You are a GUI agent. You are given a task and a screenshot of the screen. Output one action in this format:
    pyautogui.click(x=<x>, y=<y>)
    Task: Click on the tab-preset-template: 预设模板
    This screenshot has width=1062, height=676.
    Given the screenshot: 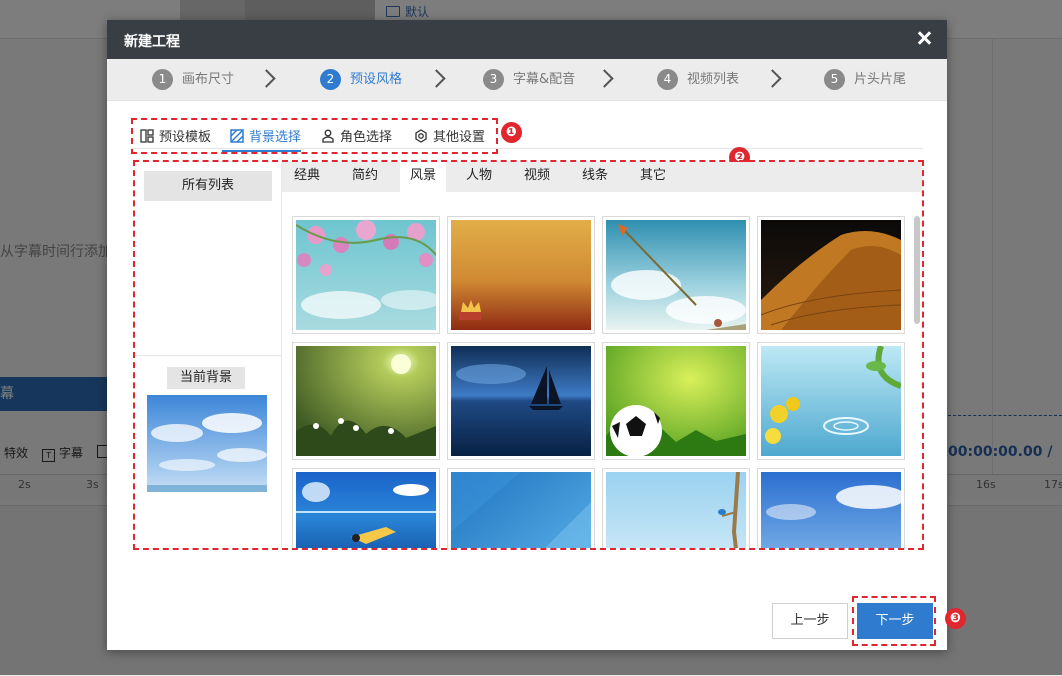 What is the action you would take?
    pyautogui.click(x=175, y=137)
    